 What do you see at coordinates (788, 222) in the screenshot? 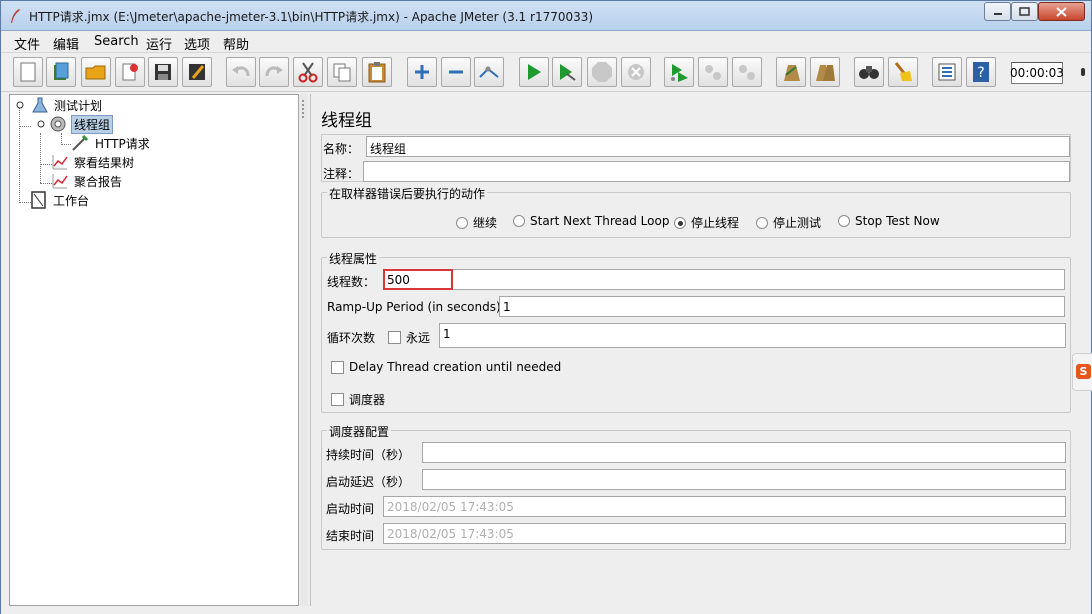
I see `radio-stop-test: 停止测试` at bounding box center [788, 222].